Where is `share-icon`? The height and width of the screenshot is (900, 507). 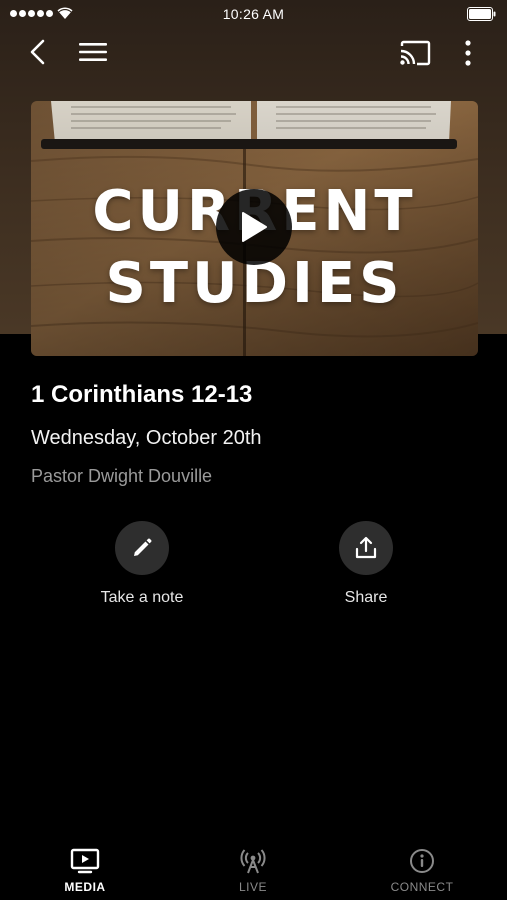 share-icon is located at coordinates (366, 547).